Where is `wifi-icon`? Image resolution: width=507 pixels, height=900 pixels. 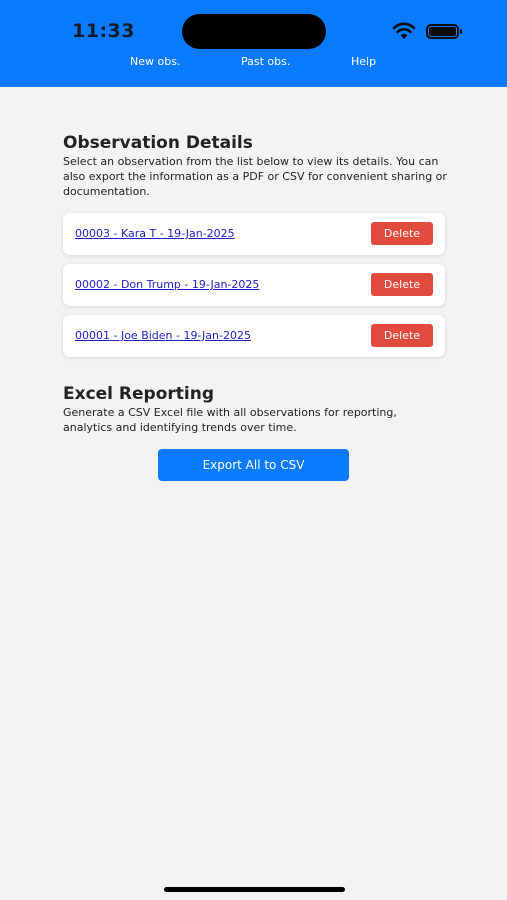
wifi-icon is located at coordinates (404, 30).